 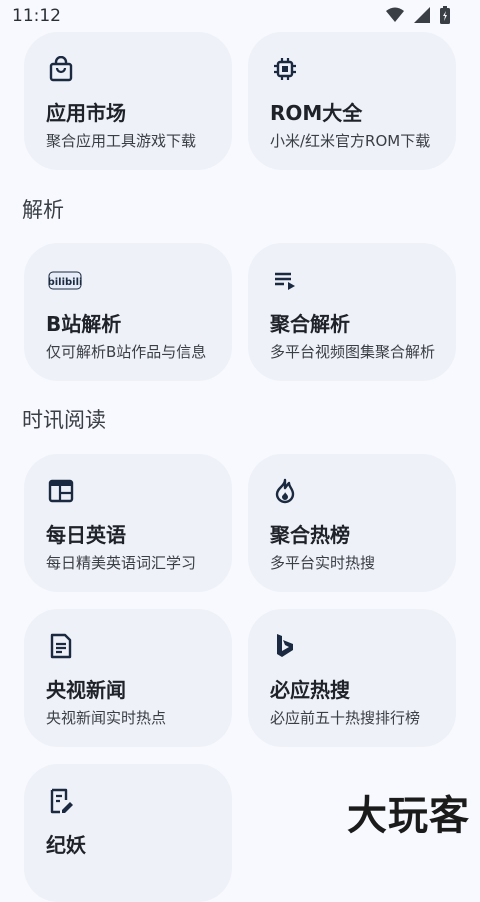 I want to click on card-subtitle: 多平台视频图集聚合解析, so click(x=353, y=352).